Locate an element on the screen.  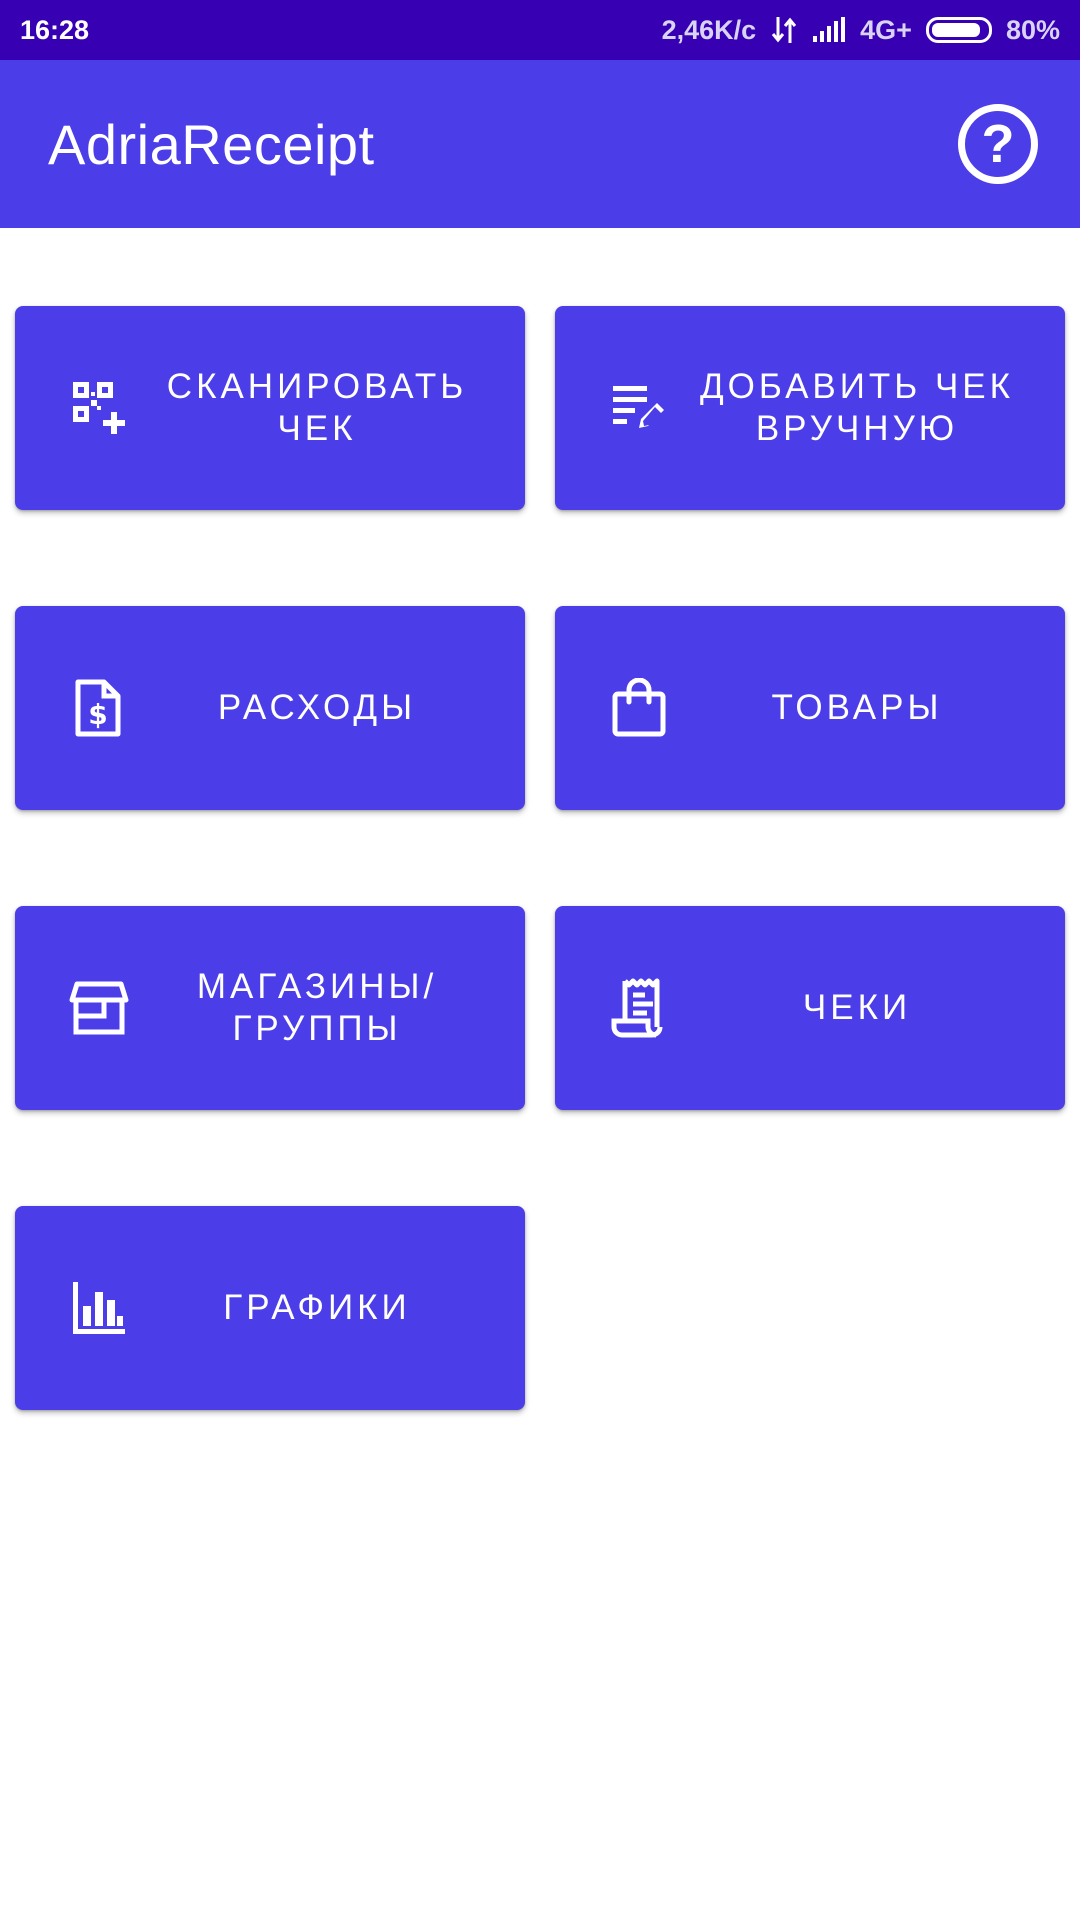
edit-list-icon is located at coordinates (639, 408).